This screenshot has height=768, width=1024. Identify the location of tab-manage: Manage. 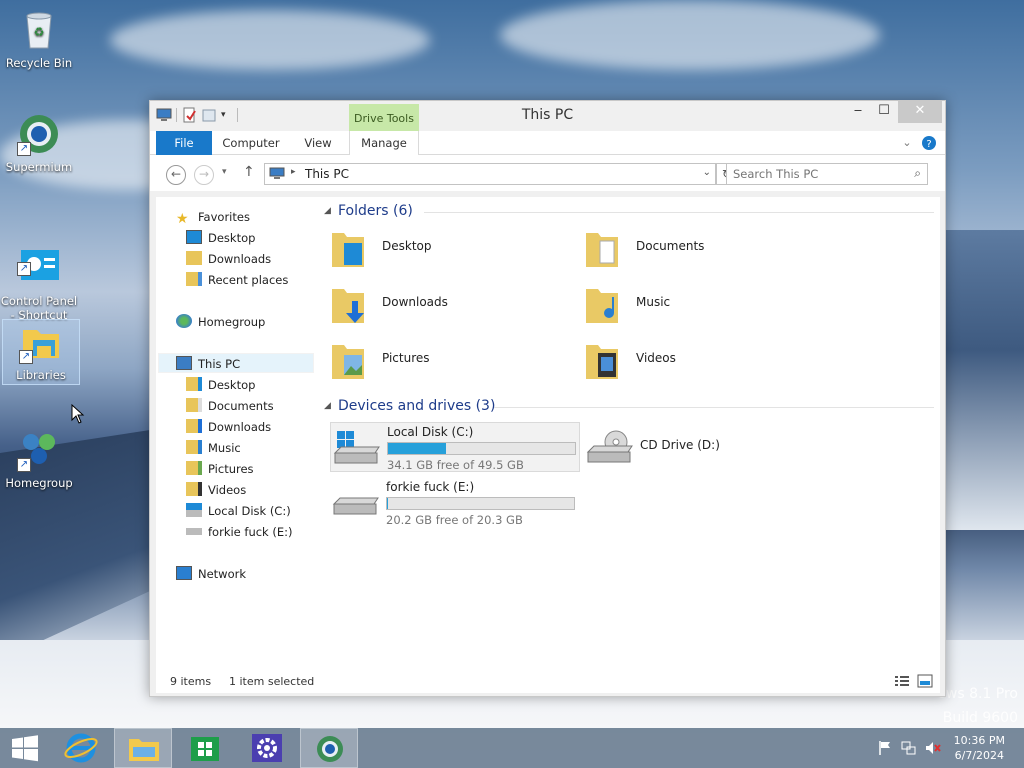
(384, 143).